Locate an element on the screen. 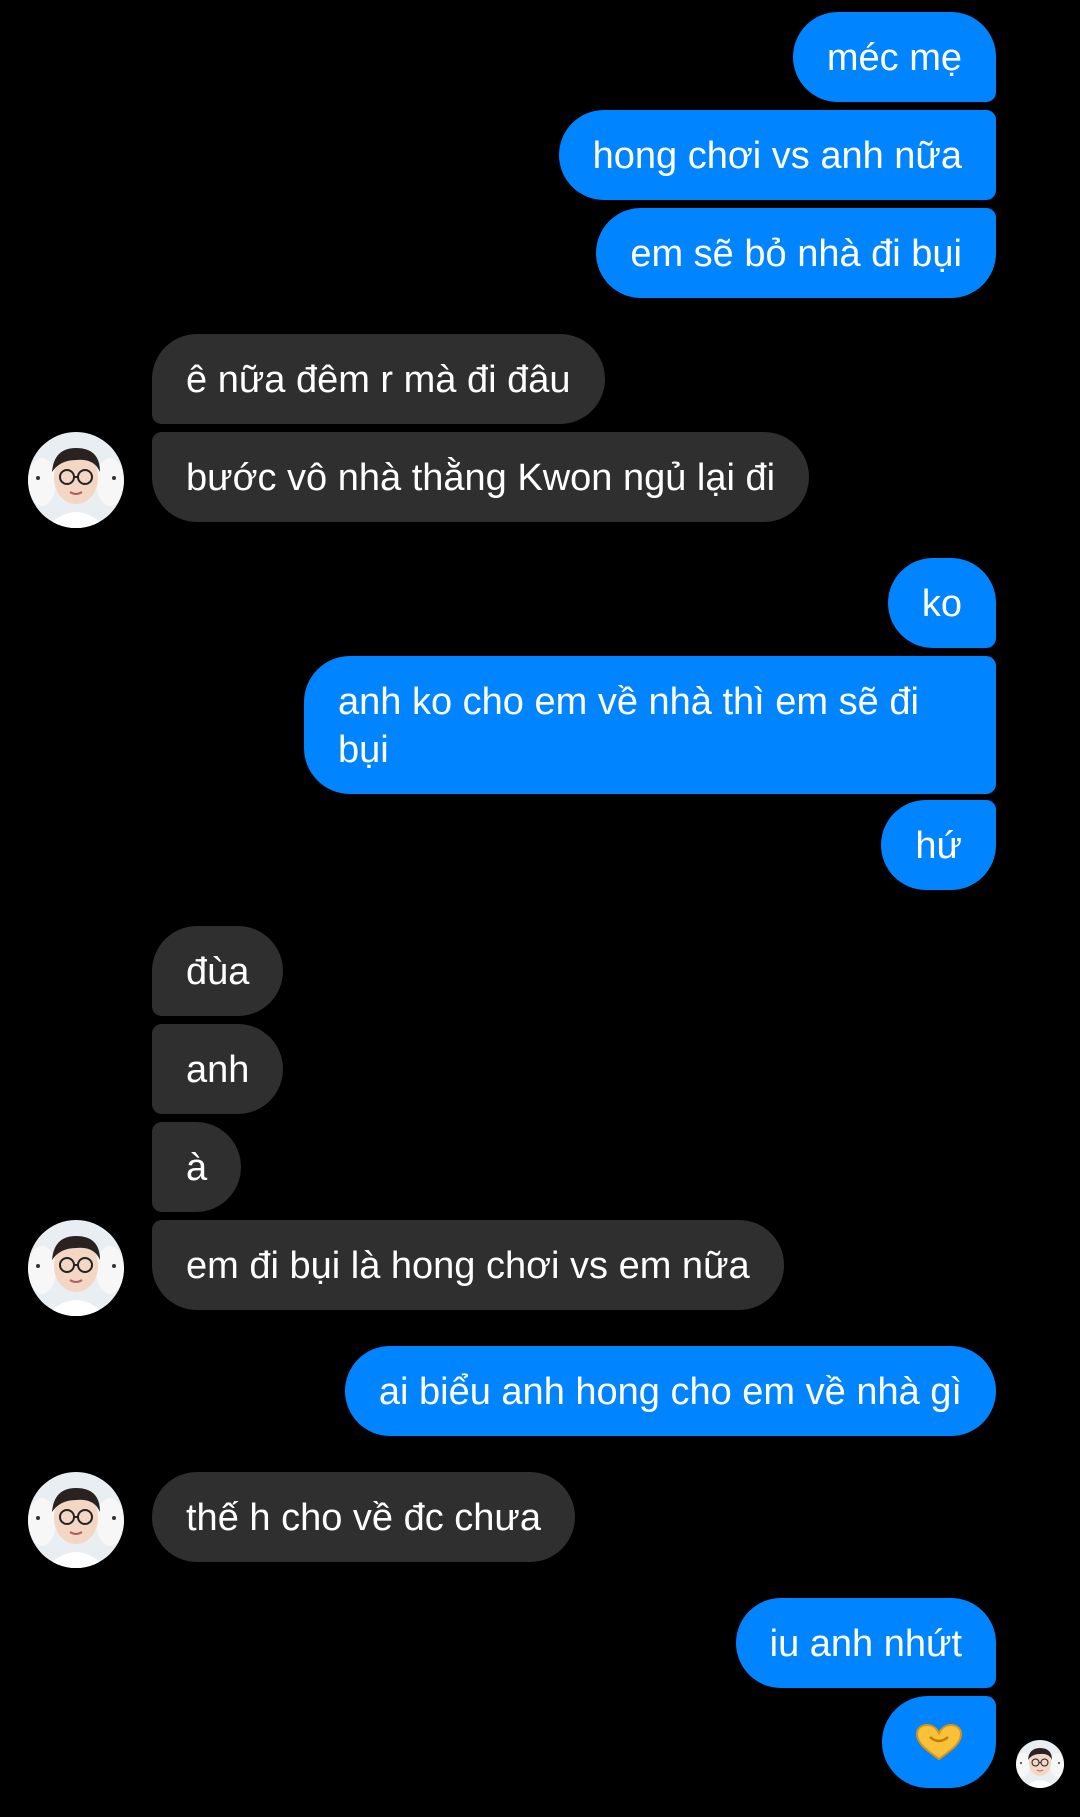 This screenshot has width=1080, height=1817. incoming-message: thế h cho về đc chưa is located at coordinates (363, 1517).